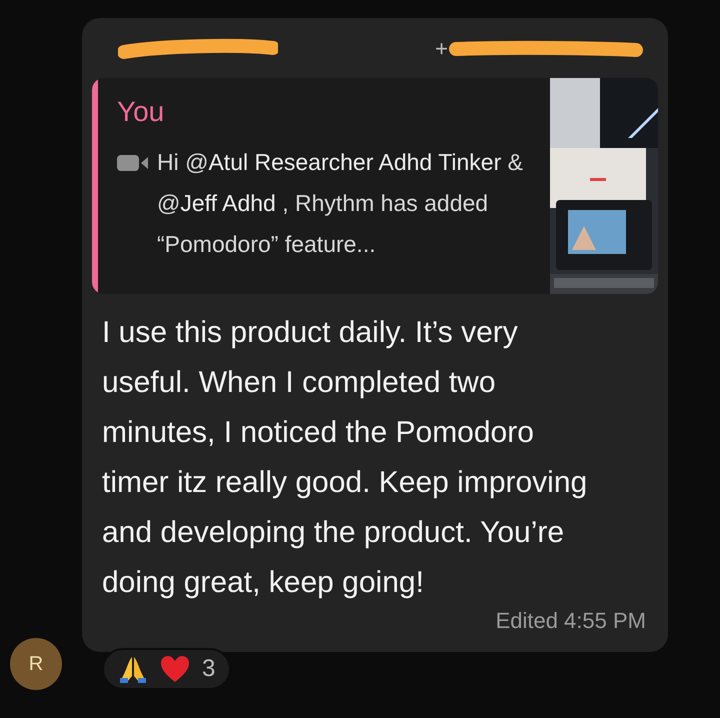 Image resolution: width=720 pixels, height=718 pixels. What do you see at coordinates (571, 621) in the screenshot?
I see `edited-timestamp: Edited 4:55 PM` at bounding box center [571, 621].